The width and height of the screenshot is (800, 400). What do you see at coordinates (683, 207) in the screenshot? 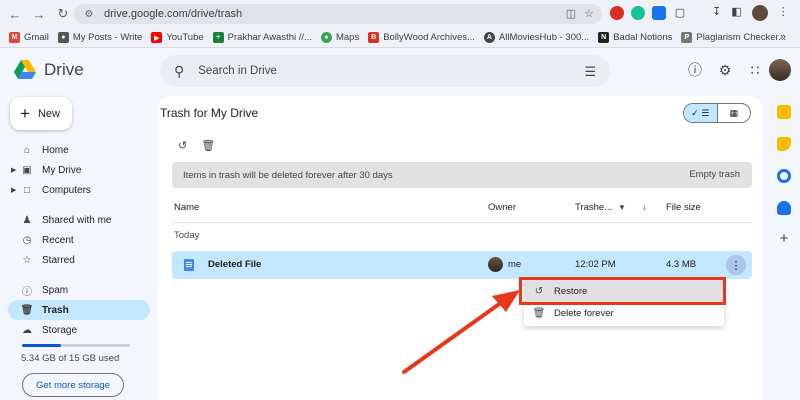
I see `column-header-file-size: File size` at bounding box center [683, 207].